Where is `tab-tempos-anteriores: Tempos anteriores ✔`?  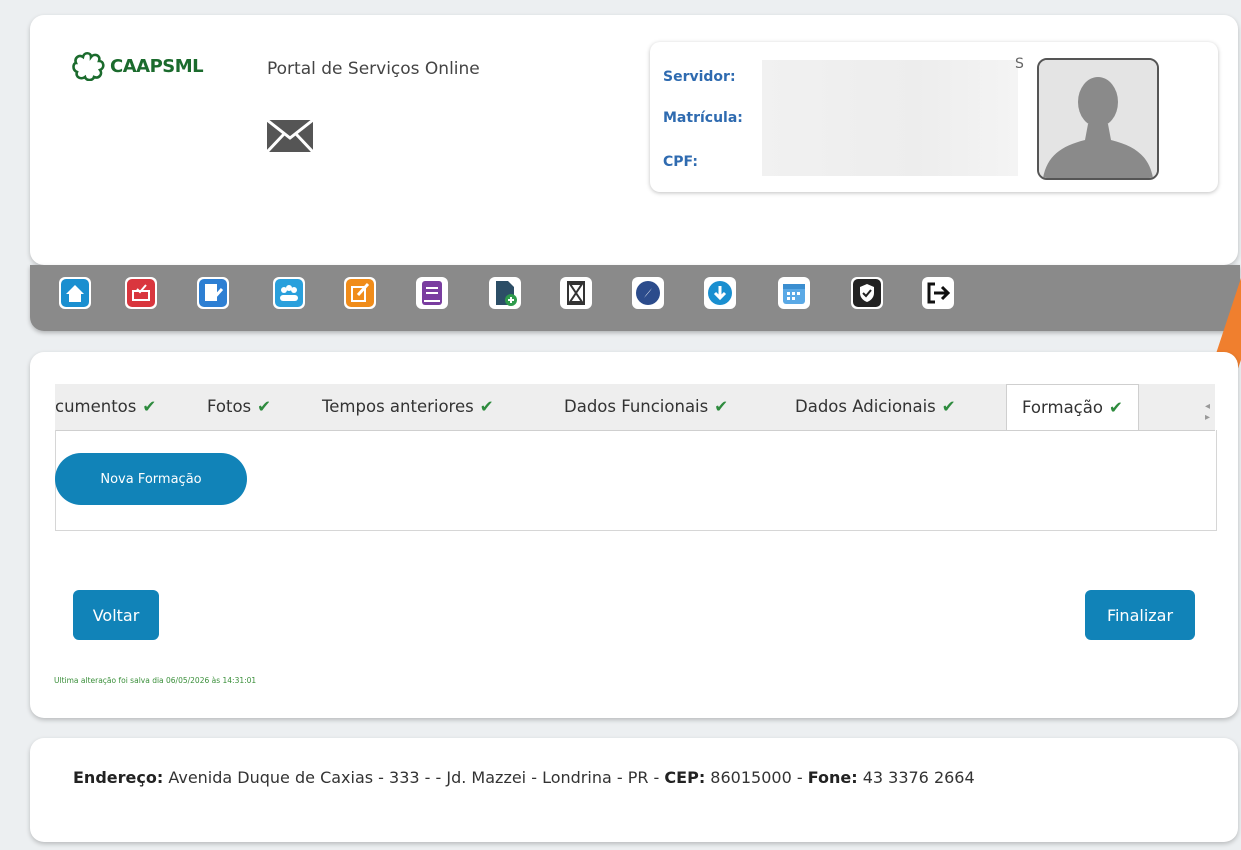 tab-tempos-anteriores: Tempos anteriores ✔ is located at coordinates (408, 407).